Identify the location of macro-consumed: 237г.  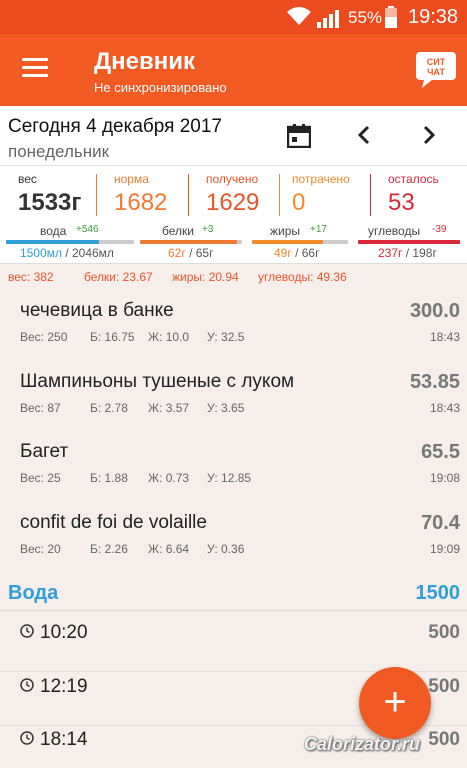
(390, 253).